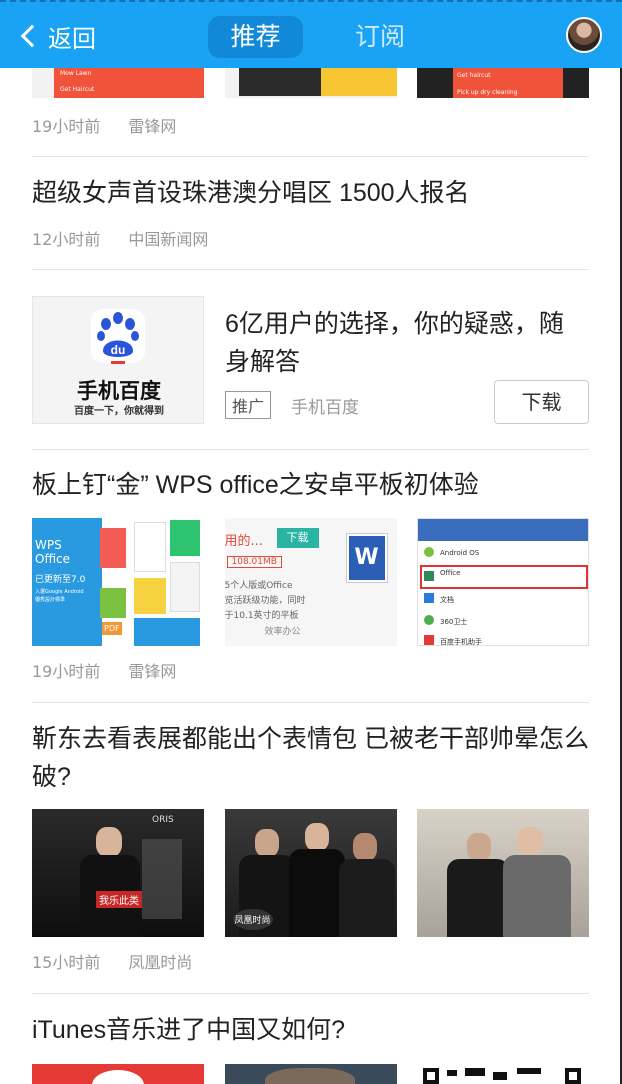 Image resolution: width=622 pixels, height=1084 pixels. Describe the element at coordinates (254, 562) in the screenshot. I see `thumb-text: 108.01MB` at that location.